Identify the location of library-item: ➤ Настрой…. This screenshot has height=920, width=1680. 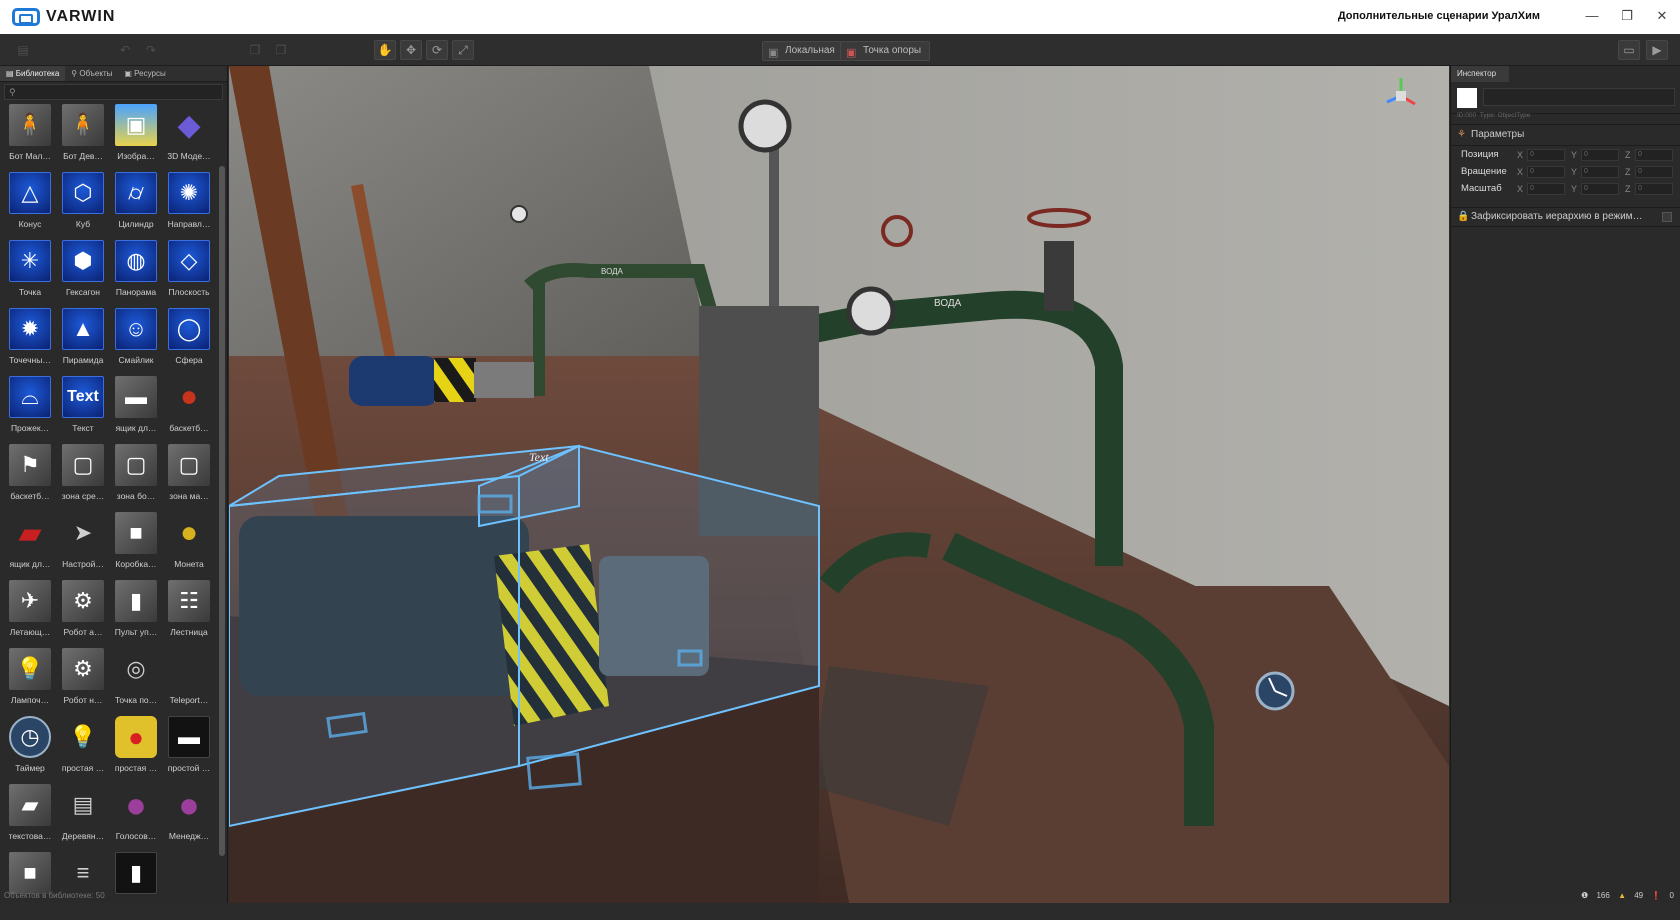
(83, 546).